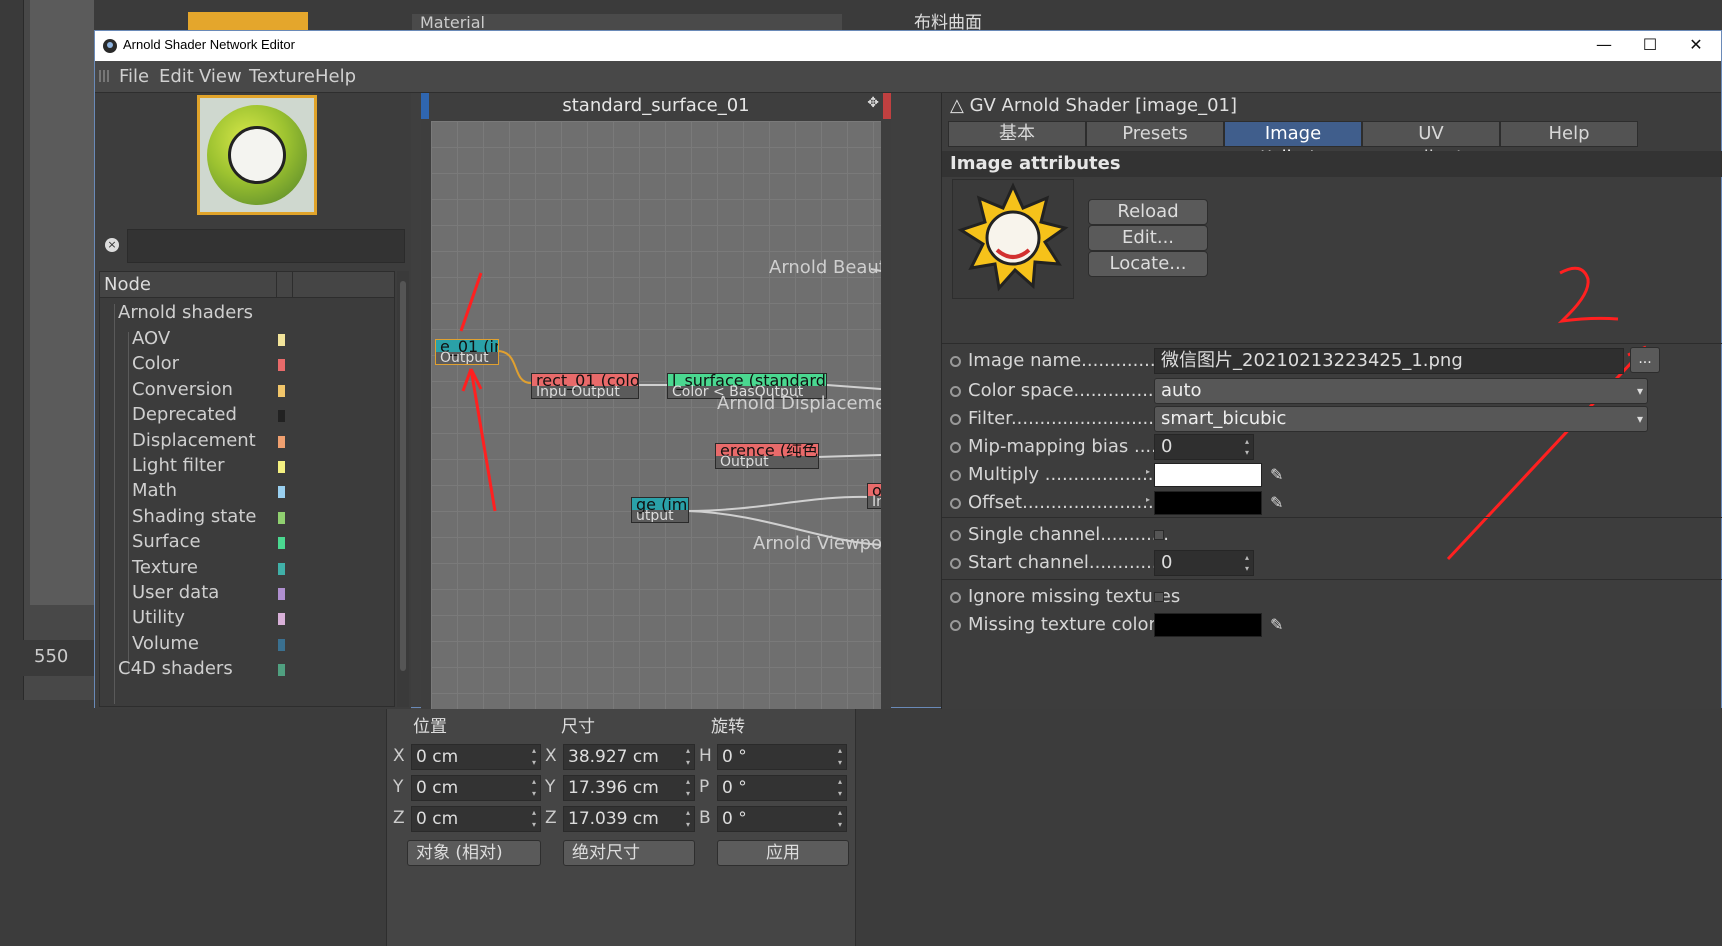  What do you see at coordinates (817, 543) in the screenshot?
I see `port-arnold-viewport: Arnold Viewport` at bounding box center [817, 543].